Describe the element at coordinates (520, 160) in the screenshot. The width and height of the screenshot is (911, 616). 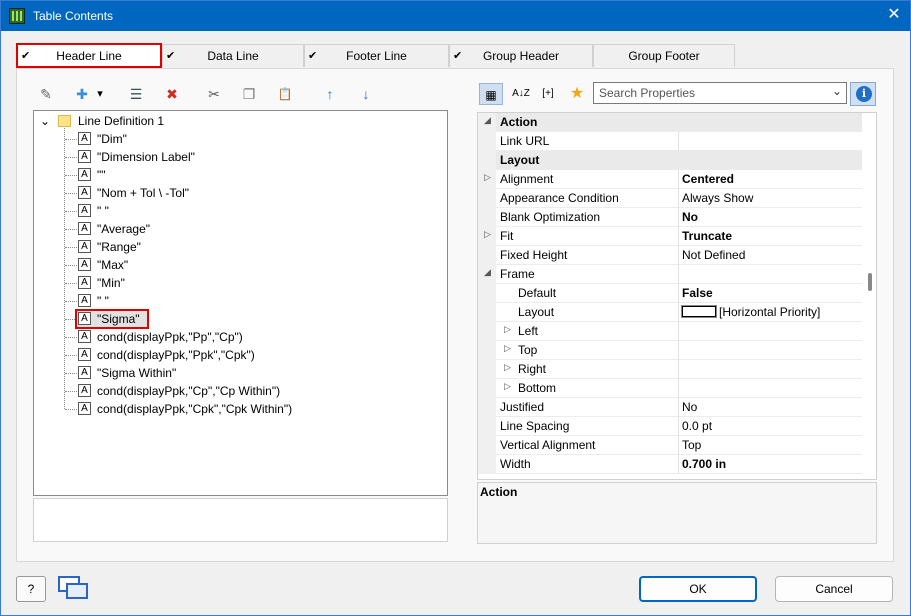
I see `property-name: Layout` at that location.